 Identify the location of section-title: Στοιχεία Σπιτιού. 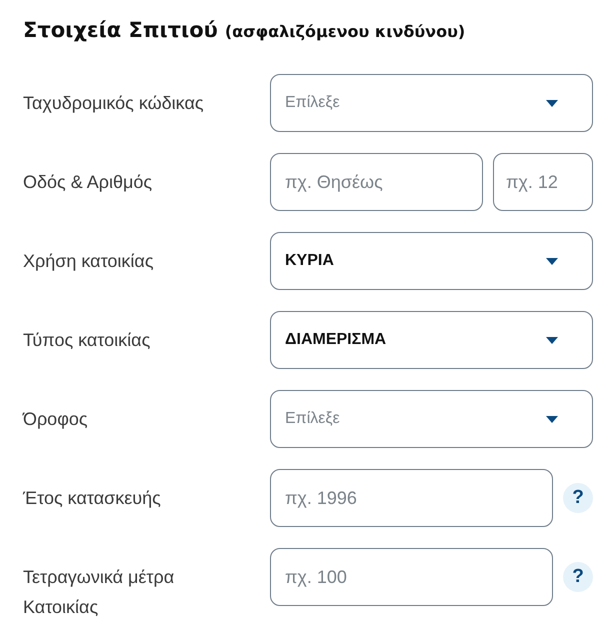
(120, 30).